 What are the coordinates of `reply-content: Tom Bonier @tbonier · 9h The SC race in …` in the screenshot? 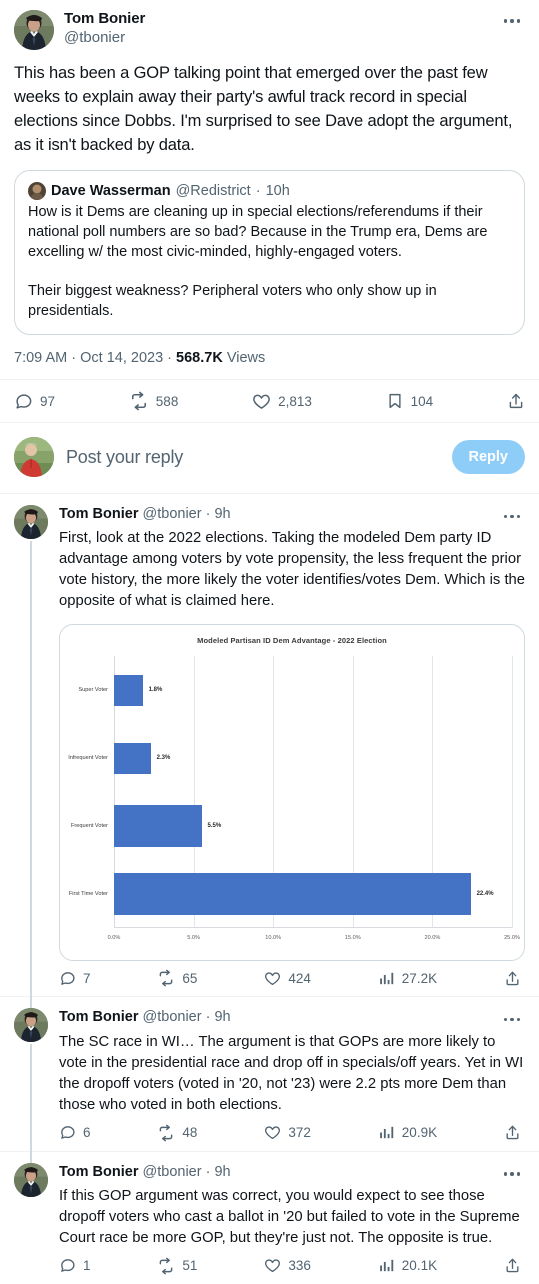 It's located at (292, 1079).